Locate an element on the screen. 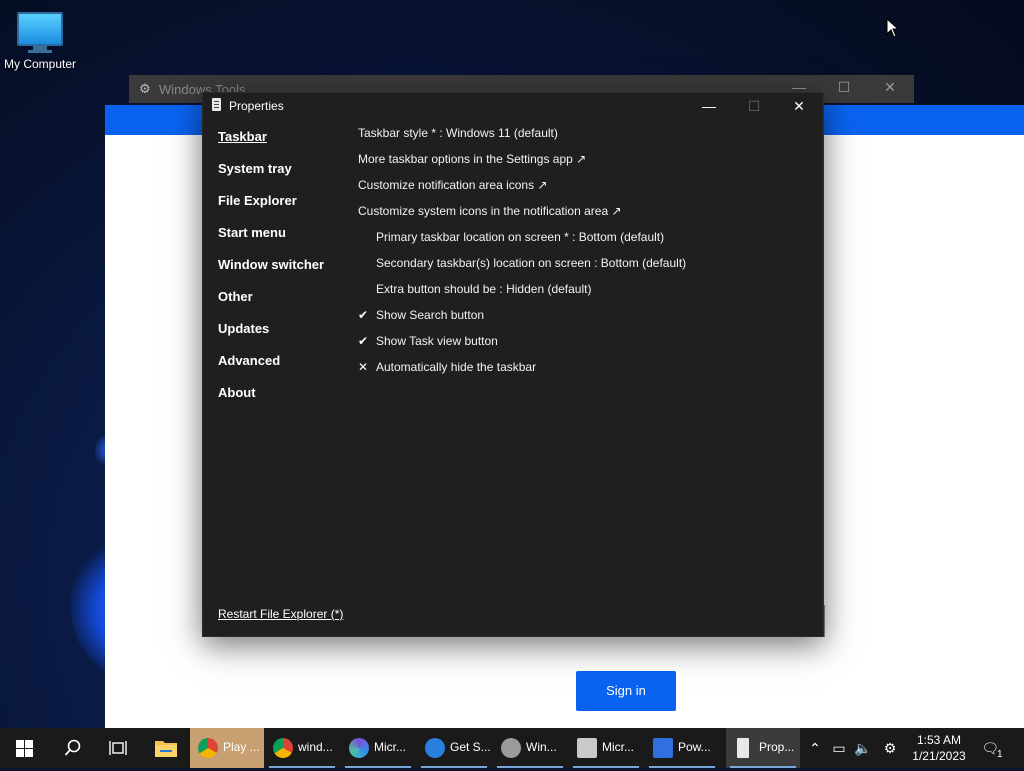 This screenshot has width=1024, height=771. option-taskbar-style: Taskbar style * : Windows 11 (default) is located at coordinates (588, 136).